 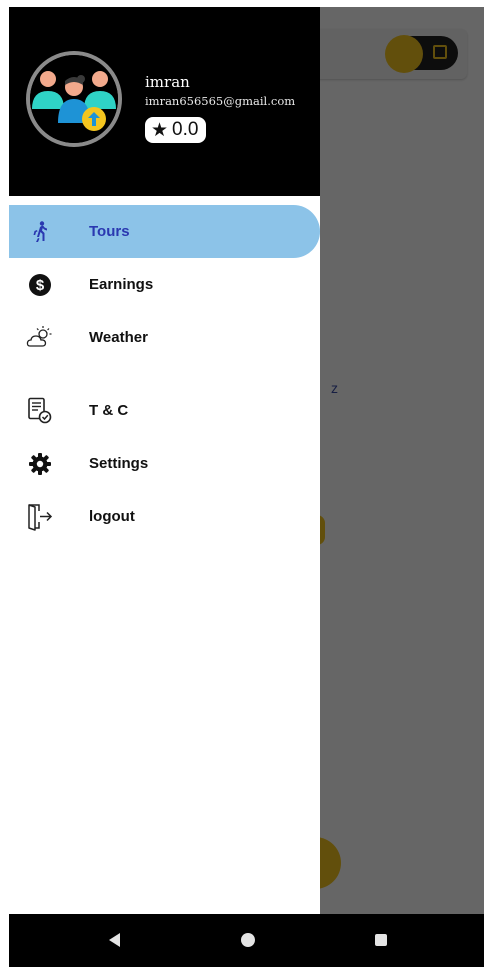 What do you see at coordinates (114, 940) in the screenshot?
I see `back-triangle-icon` at bounding box center [114, 940].